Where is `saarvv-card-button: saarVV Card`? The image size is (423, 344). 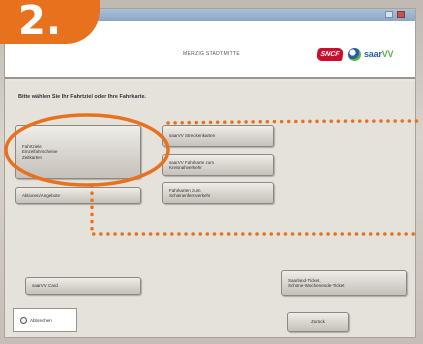 saarvv-card-button: saarVV Card is located at coordinates (83, 286).